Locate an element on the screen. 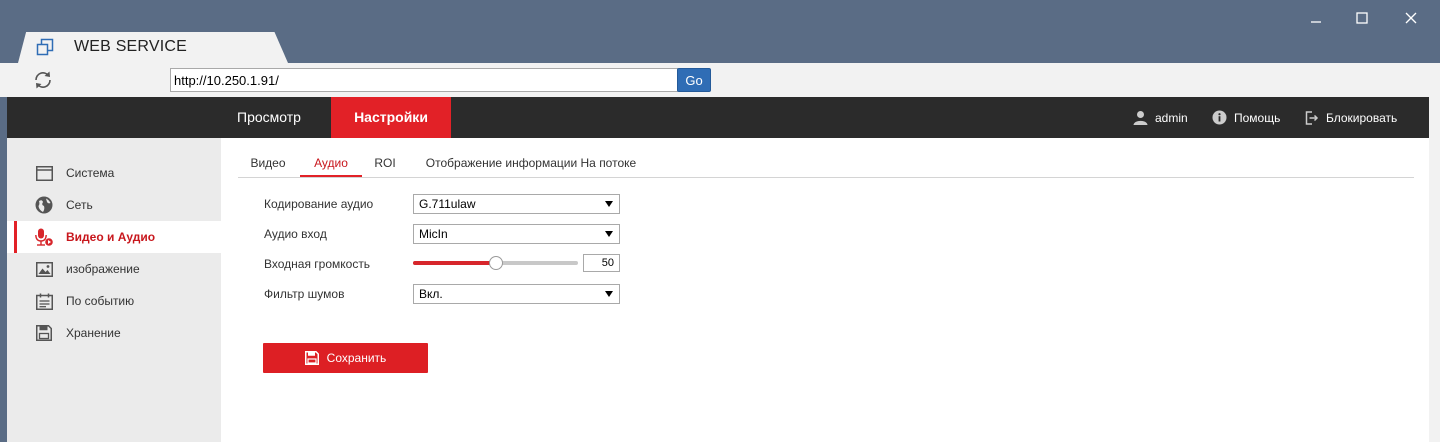 The image size is (1440, 442). nav-view: Просмотр is located at coordinates (269, 117).